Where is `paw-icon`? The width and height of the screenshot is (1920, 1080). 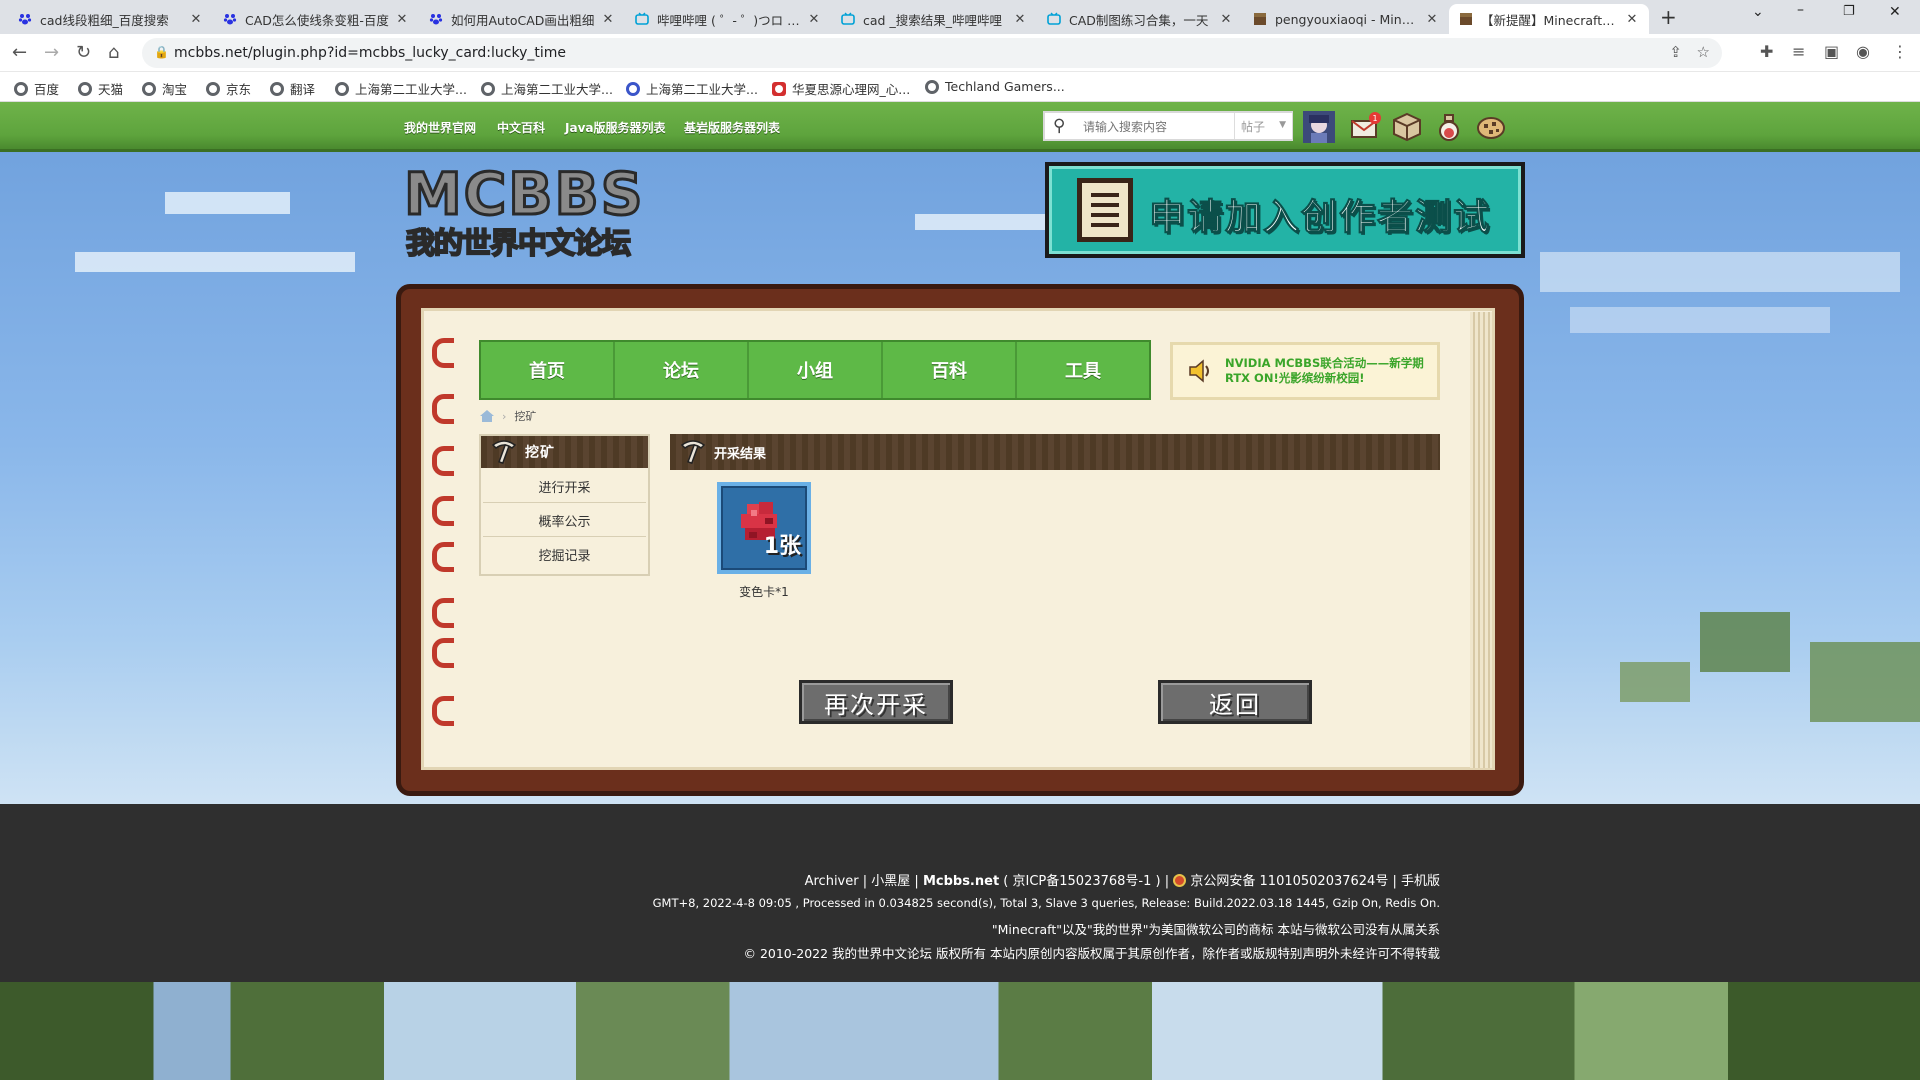 paw-icon is located at coordinates (436, 19).